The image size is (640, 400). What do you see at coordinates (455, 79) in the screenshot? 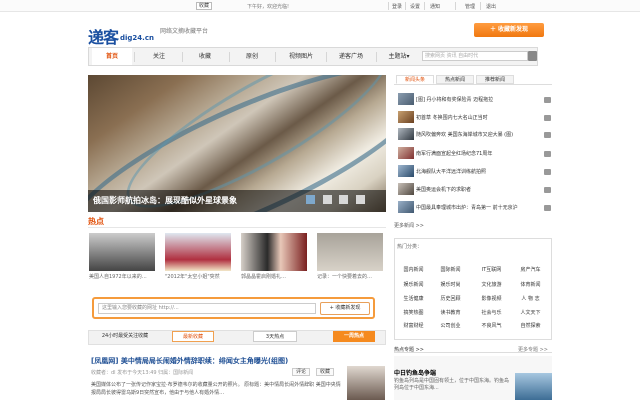
I see `rtab-hot: 热点新闻` at bounding box center [455, 79].